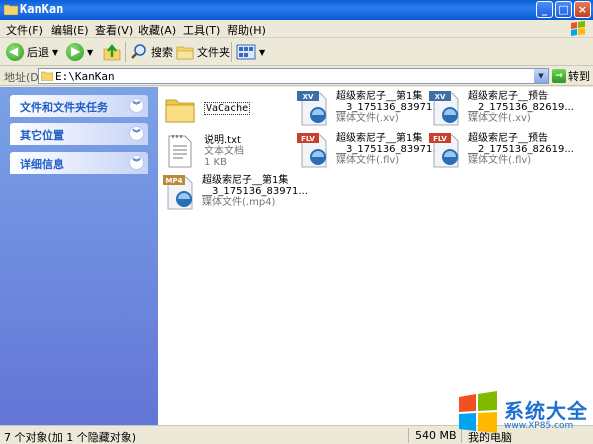  What do you see at coordinates (162, 52) in the screenshot?
I see `search-label: 搜索` at bounding box center [162, 52].